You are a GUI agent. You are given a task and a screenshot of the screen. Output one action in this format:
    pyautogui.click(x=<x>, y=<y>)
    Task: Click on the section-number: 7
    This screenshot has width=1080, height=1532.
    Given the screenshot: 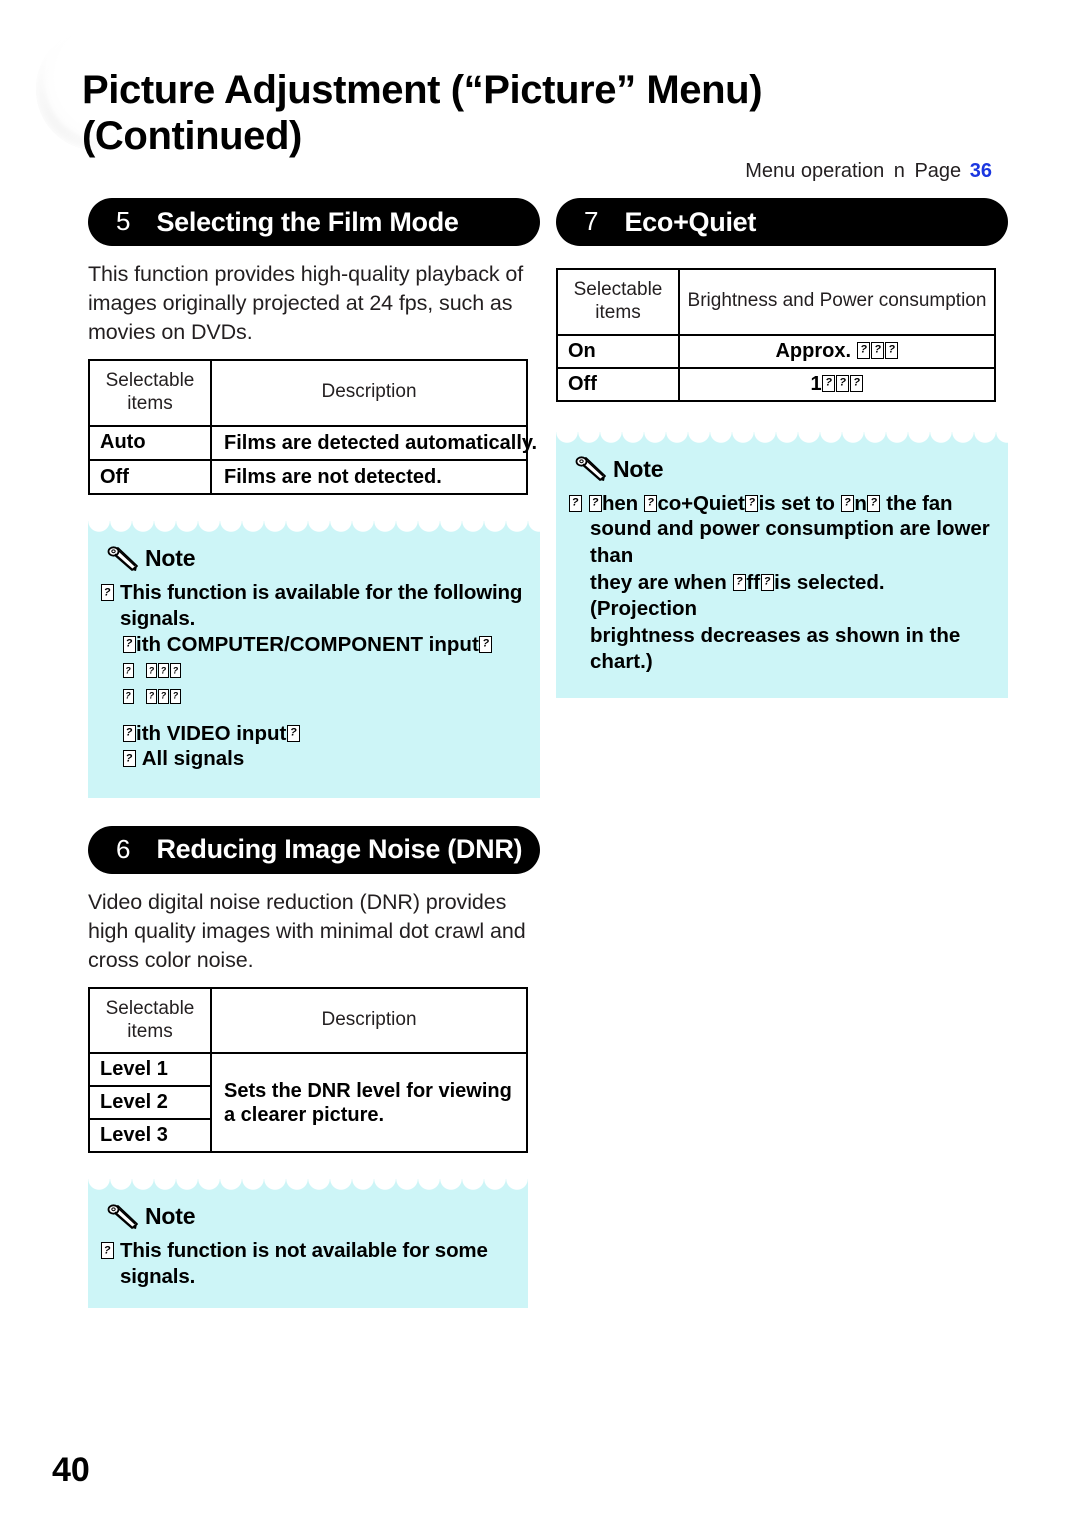 What is the action you would take?
    pyautogui.click(x=591, y=221)
    